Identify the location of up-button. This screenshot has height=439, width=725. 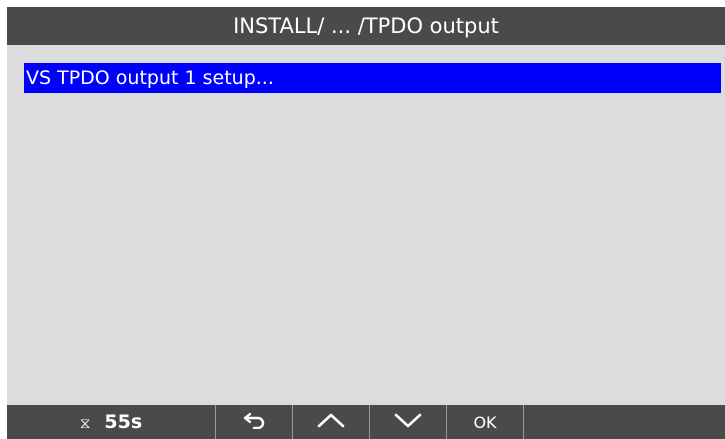
(331, 422).